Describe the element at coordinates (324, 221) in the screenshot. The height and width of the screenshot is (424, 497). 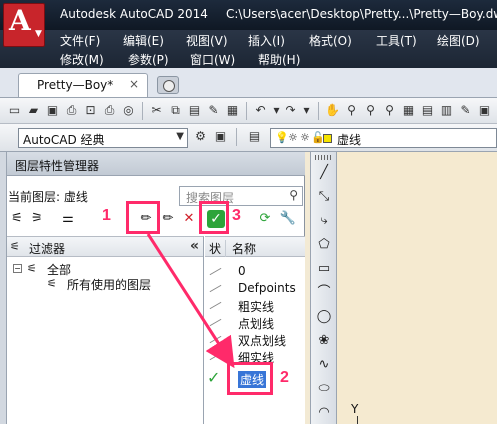
I see `polyline-icon: ⤷` at that location.